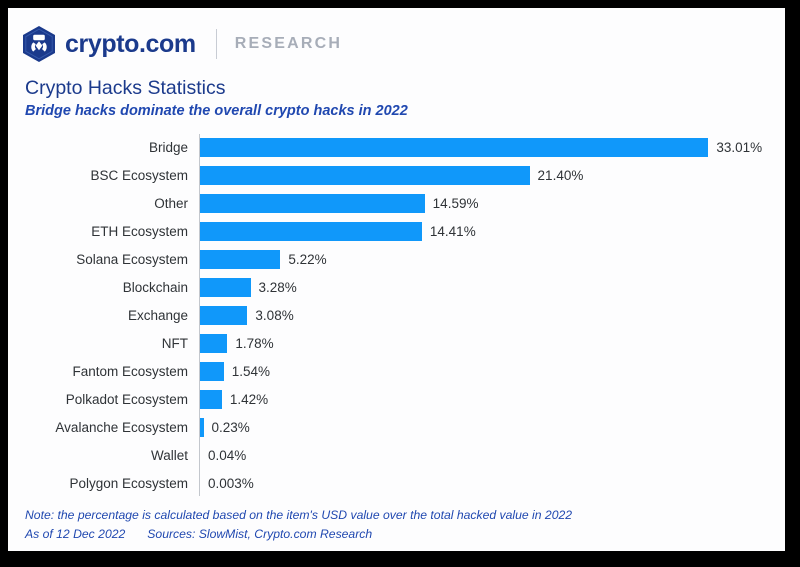  Describe the element at coordinates (125, 88) in the screenshot. I see `page-title: Crypto Hacks Statistics` at that location.